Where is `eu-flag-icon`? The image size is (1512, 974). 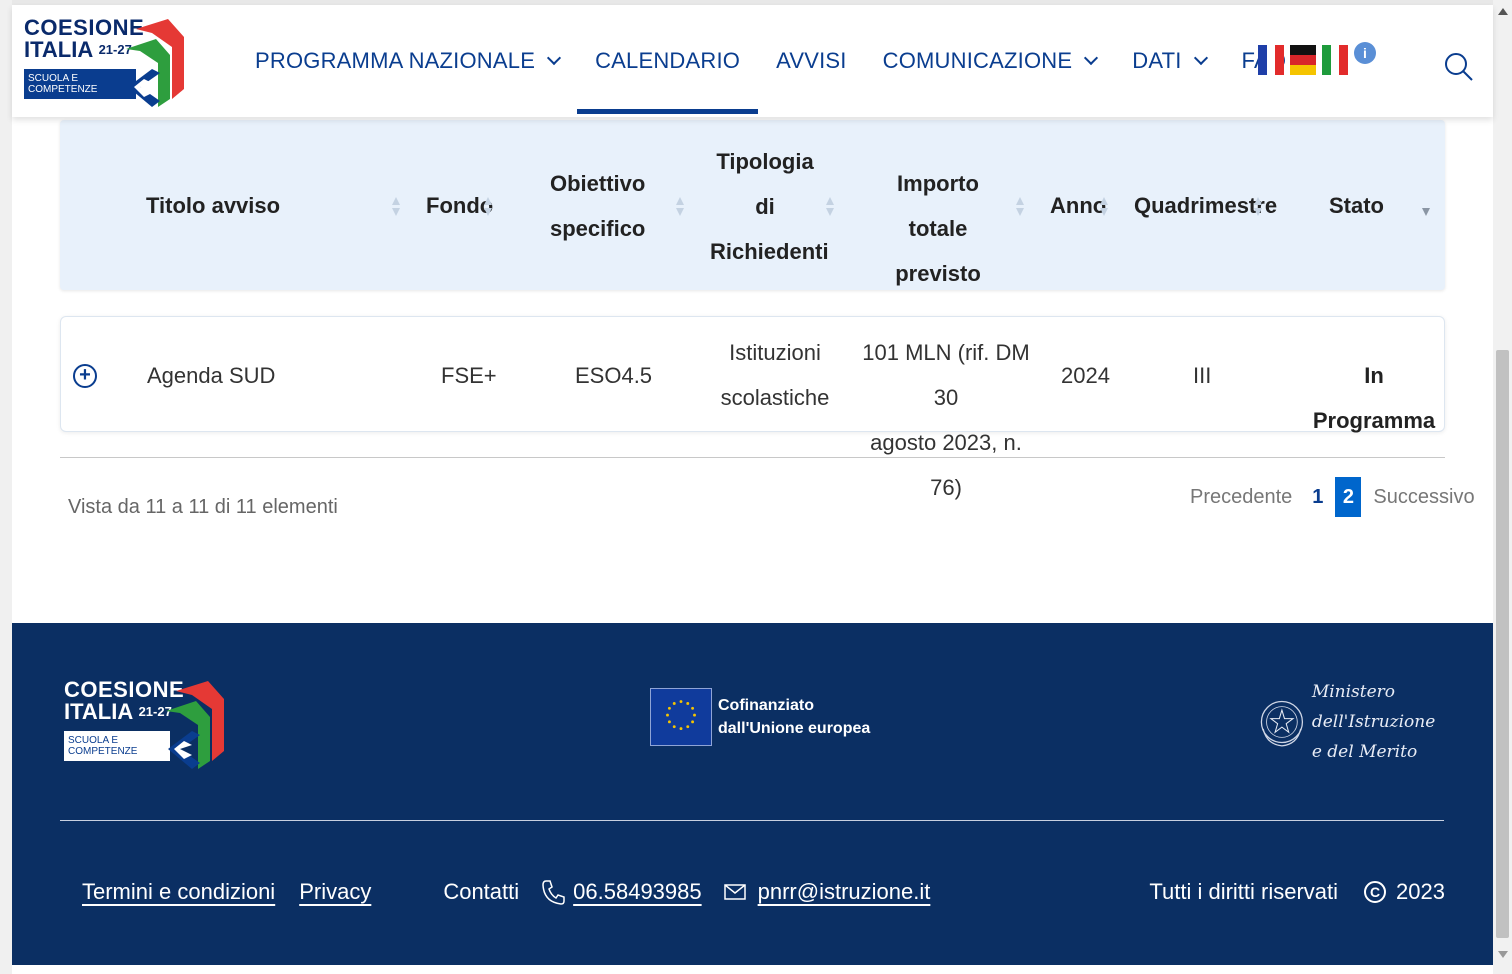 eu-flag-icon is located at coordinates (681, 717).